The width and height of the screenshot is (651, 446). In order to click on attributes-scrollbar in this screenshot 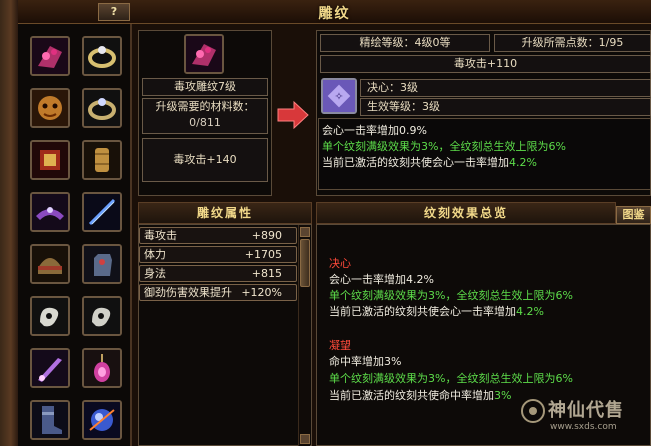, I will do `click(304, 335)`.